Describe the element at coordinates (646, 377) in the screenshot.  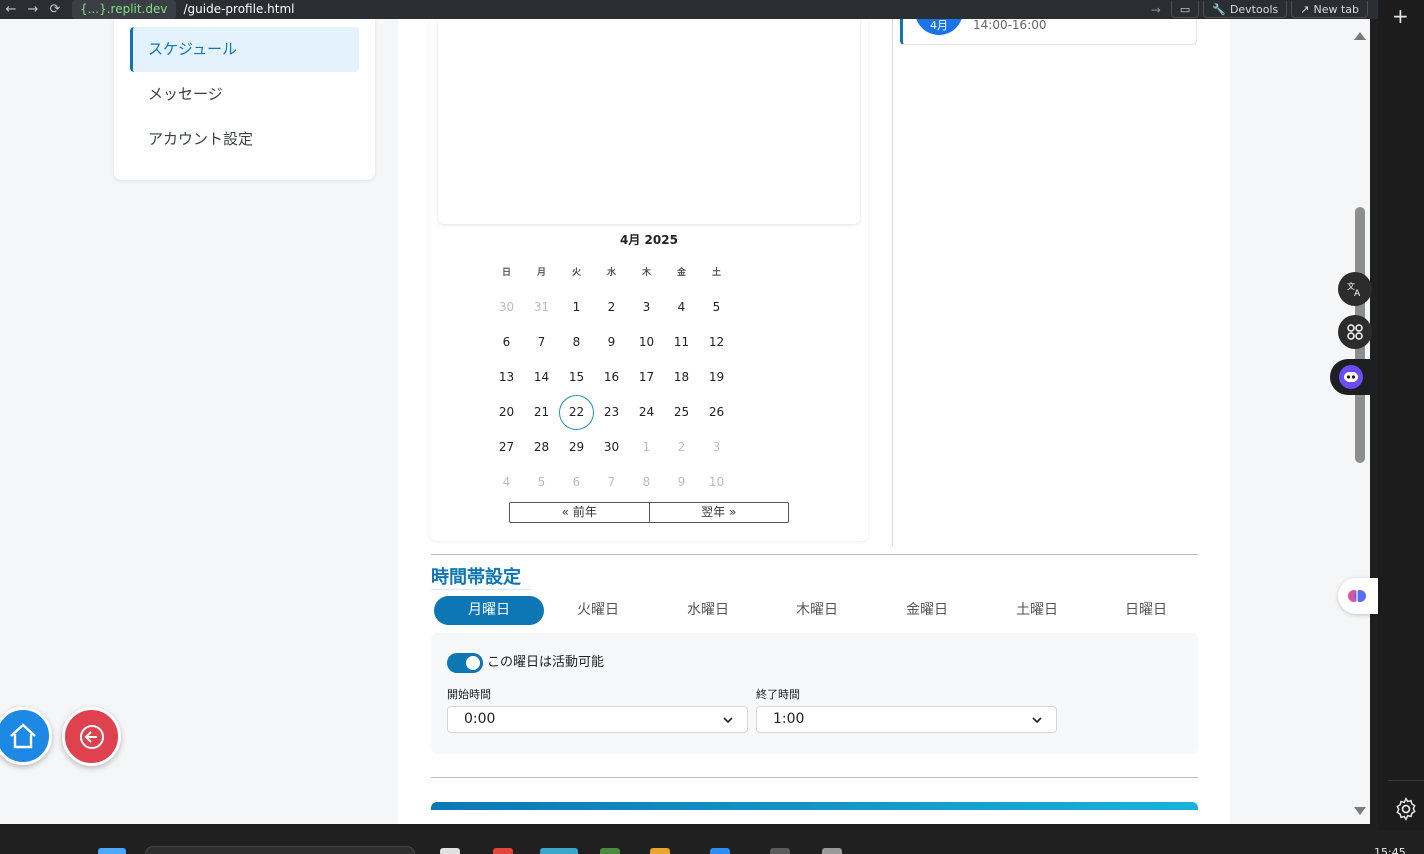
I see `calendar-day: 17` at that location.